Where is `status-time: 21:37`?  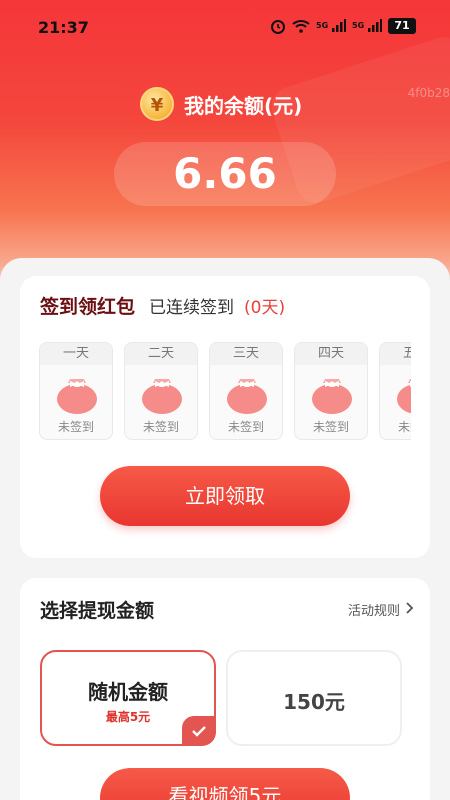
status-time: 21:37 is located at coordinates (63, 27).